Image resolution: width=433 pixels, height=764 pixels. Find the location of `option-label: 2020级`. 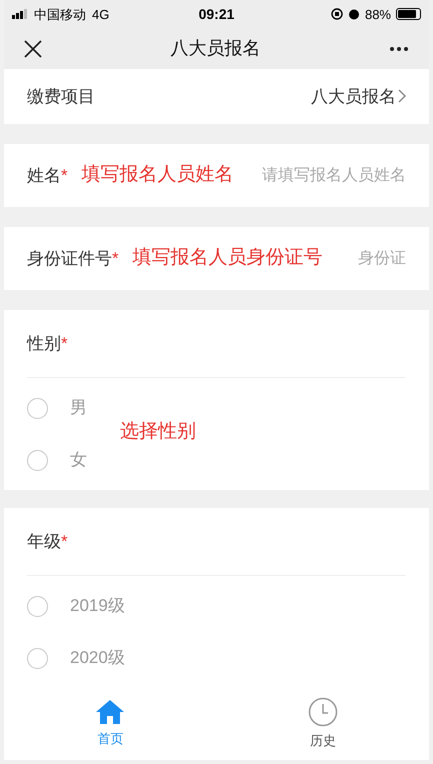

option-label: 2020级 is located at coordinates (97, 658).